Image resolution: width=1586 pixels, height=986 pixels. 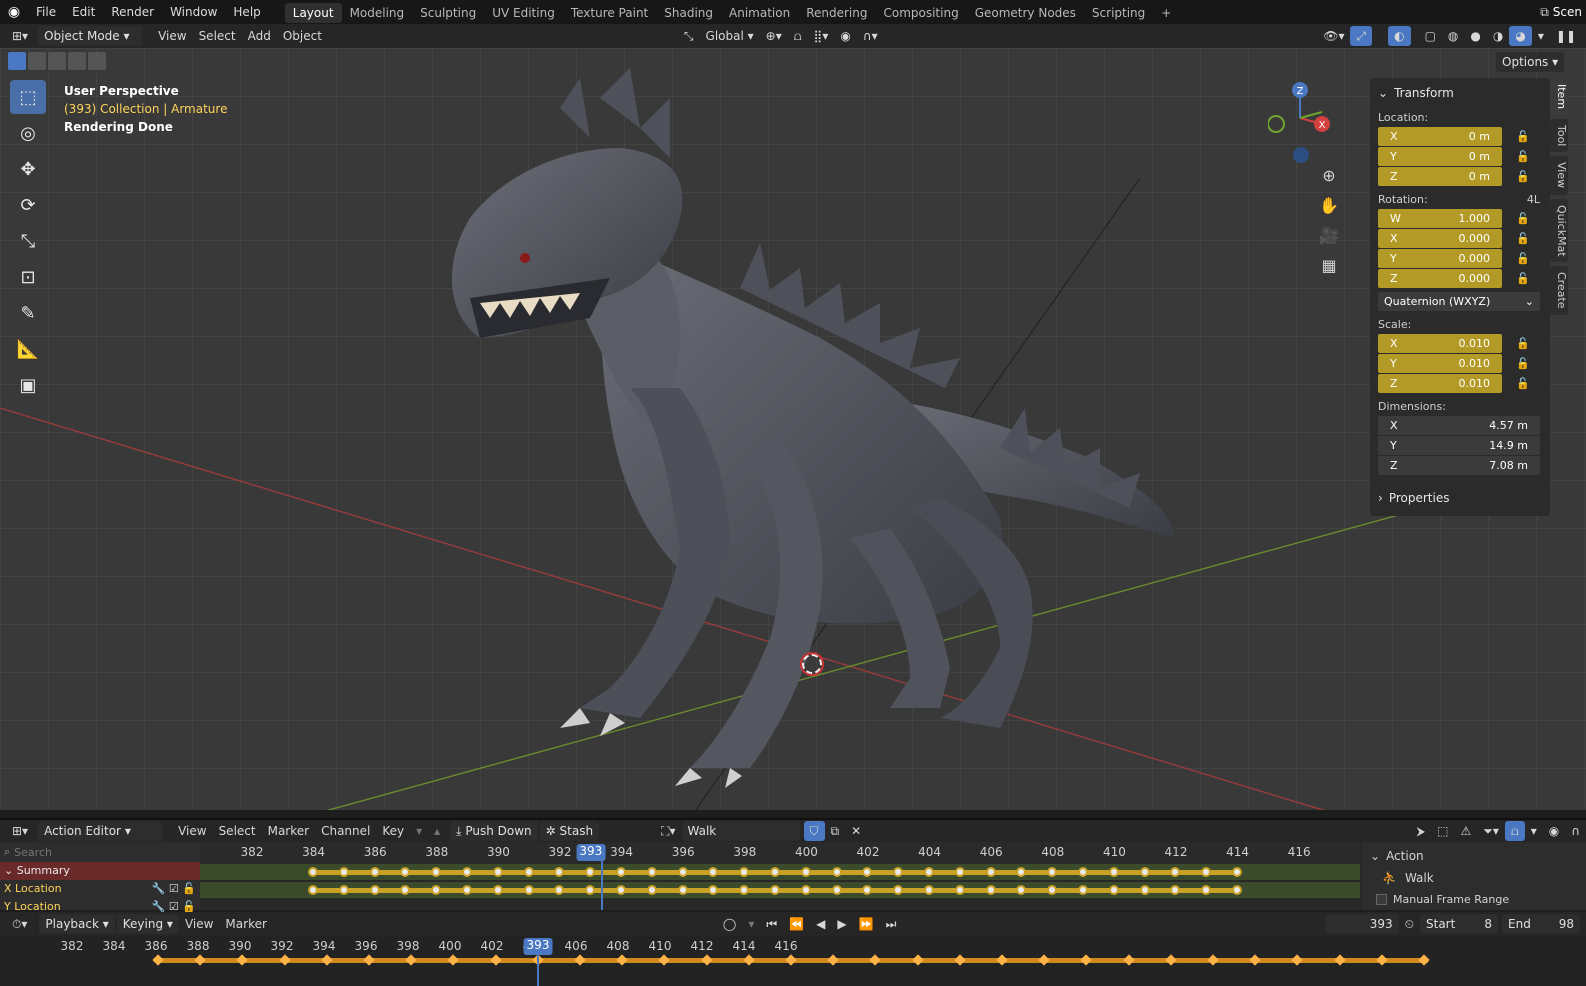 I want to click on scale-icon: ⤡, so click(x=28, y=241).